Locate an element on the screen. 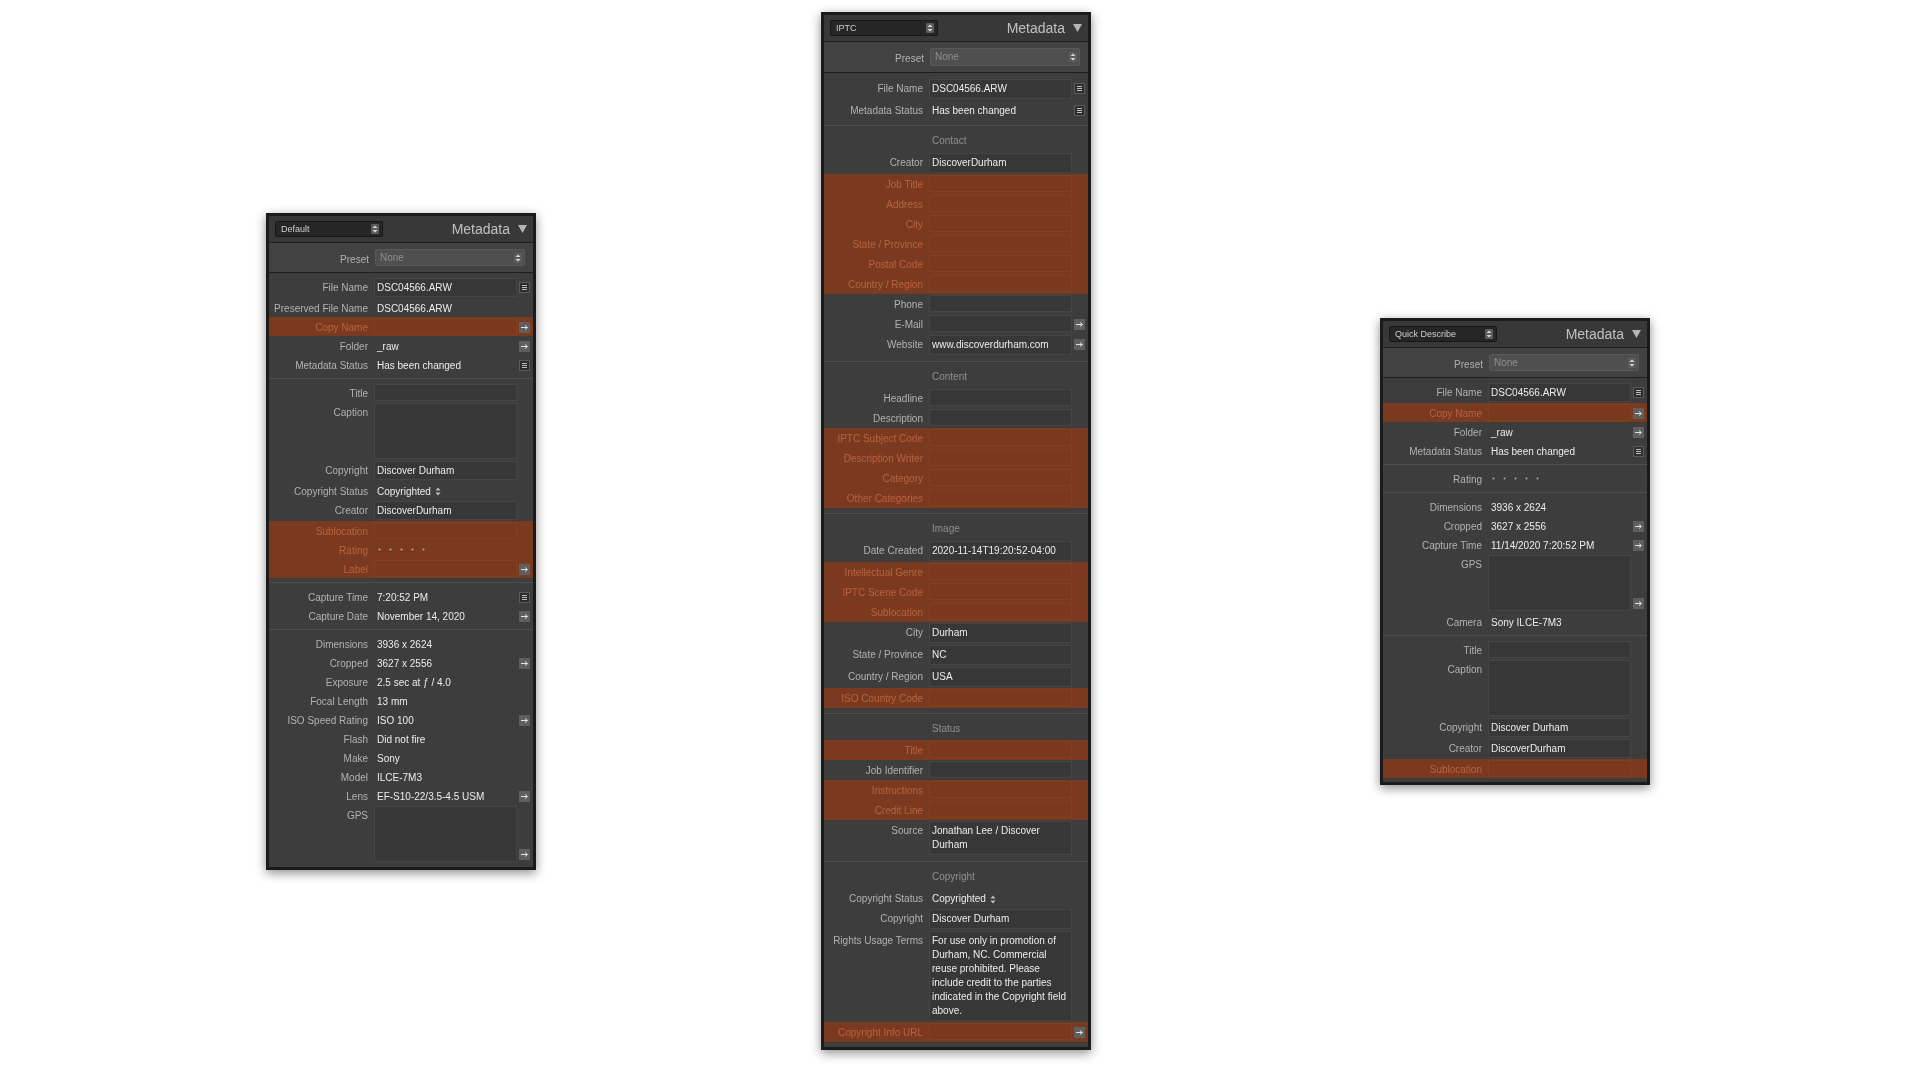  value-text: Did not fire is located at coordinates (401, 739).